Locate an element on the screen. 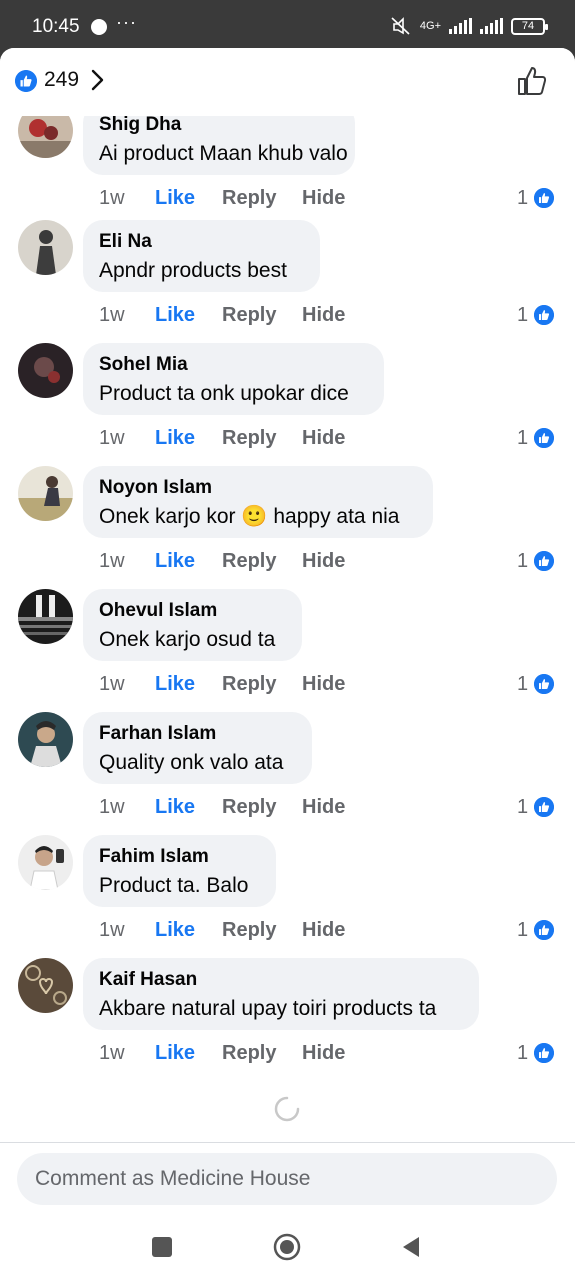 The height and width of the screenshot is (1280, 575). network-type-label: 4G+ is located at coordinates (430, 26).